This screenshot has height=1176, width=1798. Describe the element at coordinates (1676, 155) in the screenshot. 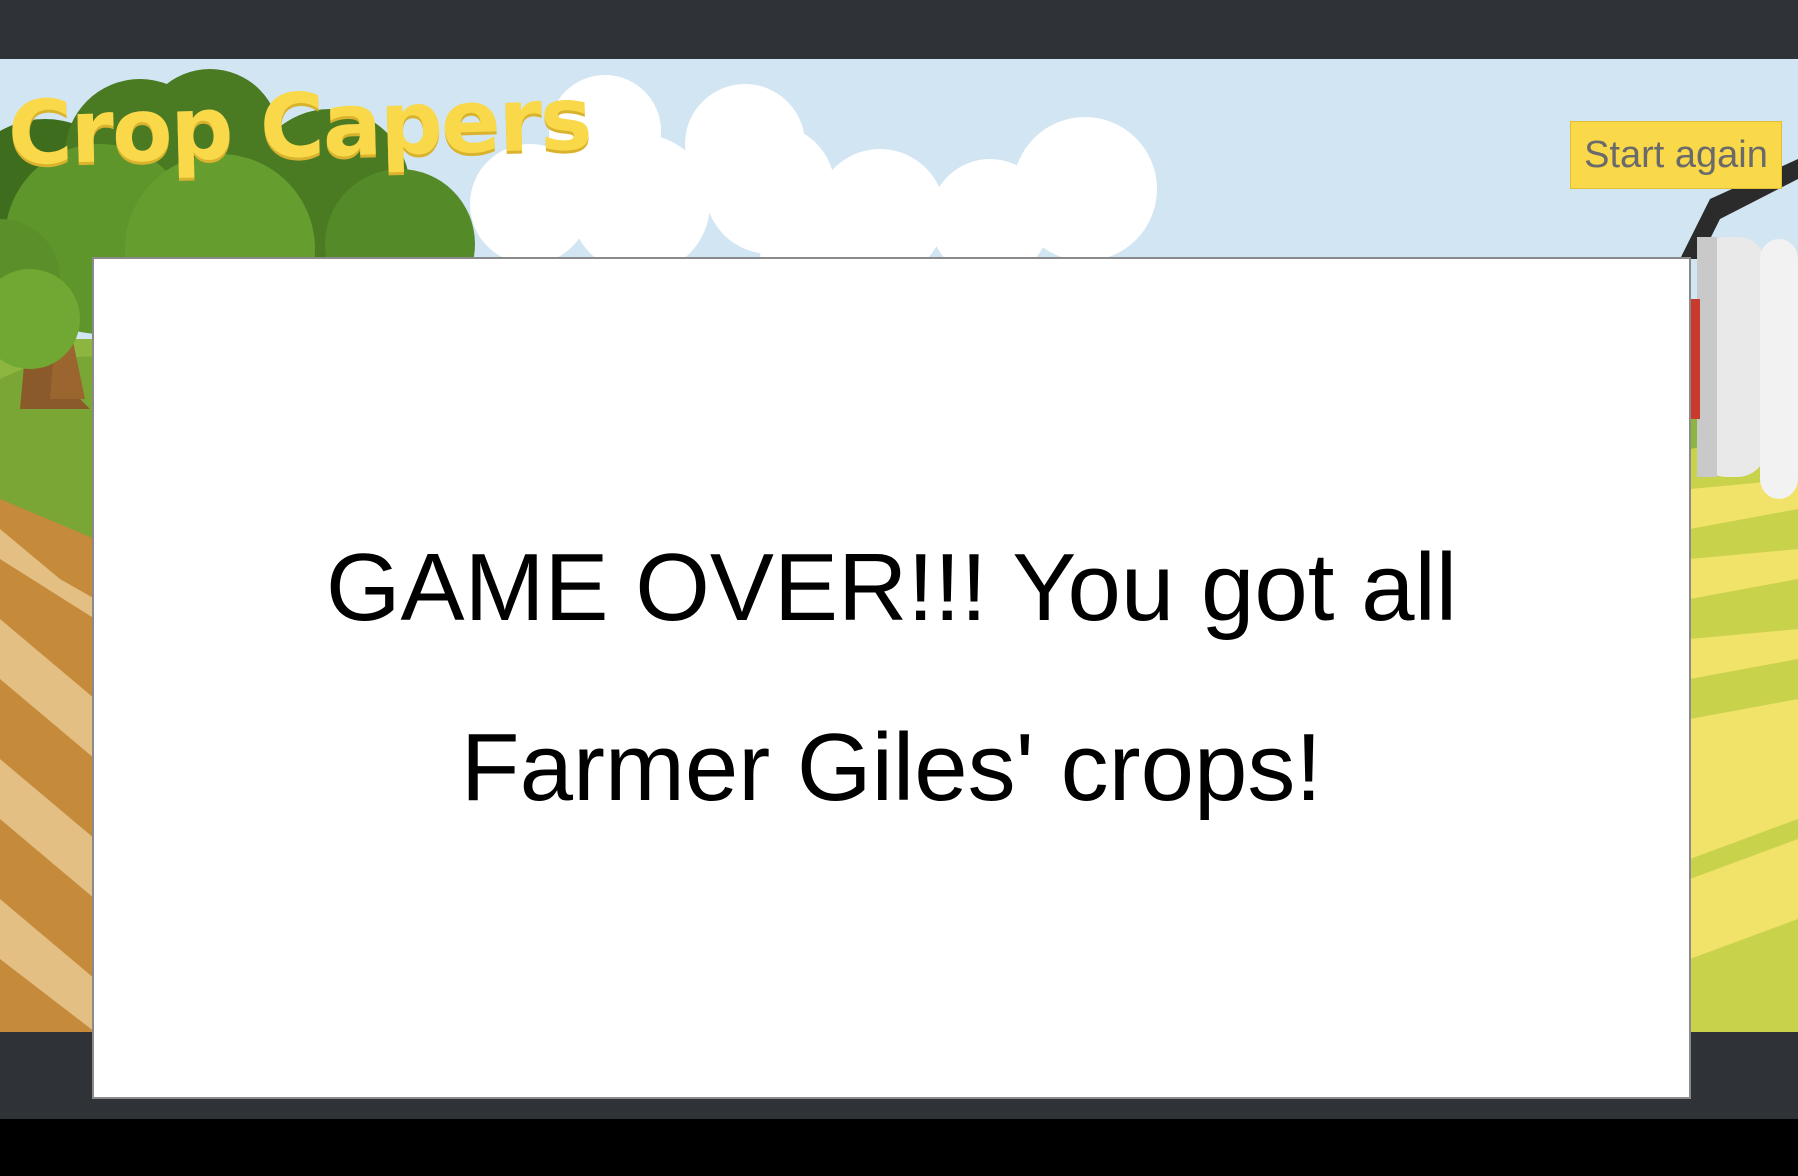

I see `start-again-button: Start again` at that location.